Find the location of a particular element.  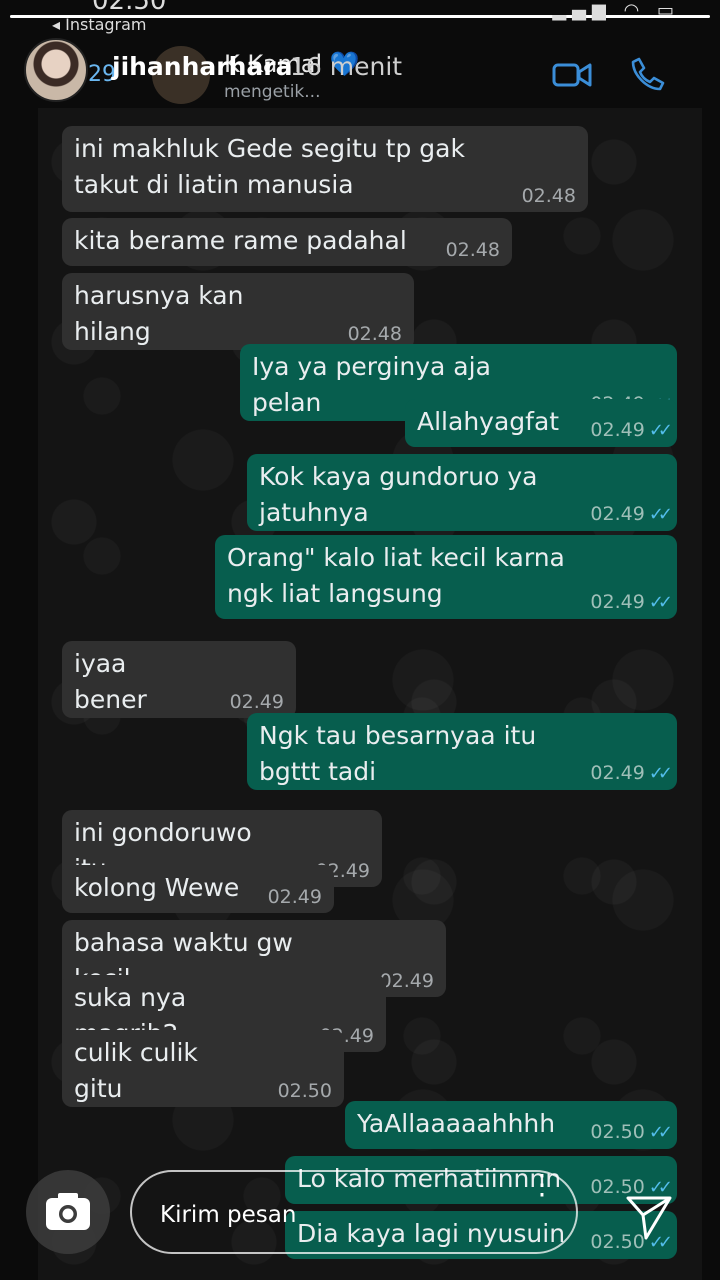

incoming-message: harusnya kan hilang 02.48 is located at coordinates (238, 311).